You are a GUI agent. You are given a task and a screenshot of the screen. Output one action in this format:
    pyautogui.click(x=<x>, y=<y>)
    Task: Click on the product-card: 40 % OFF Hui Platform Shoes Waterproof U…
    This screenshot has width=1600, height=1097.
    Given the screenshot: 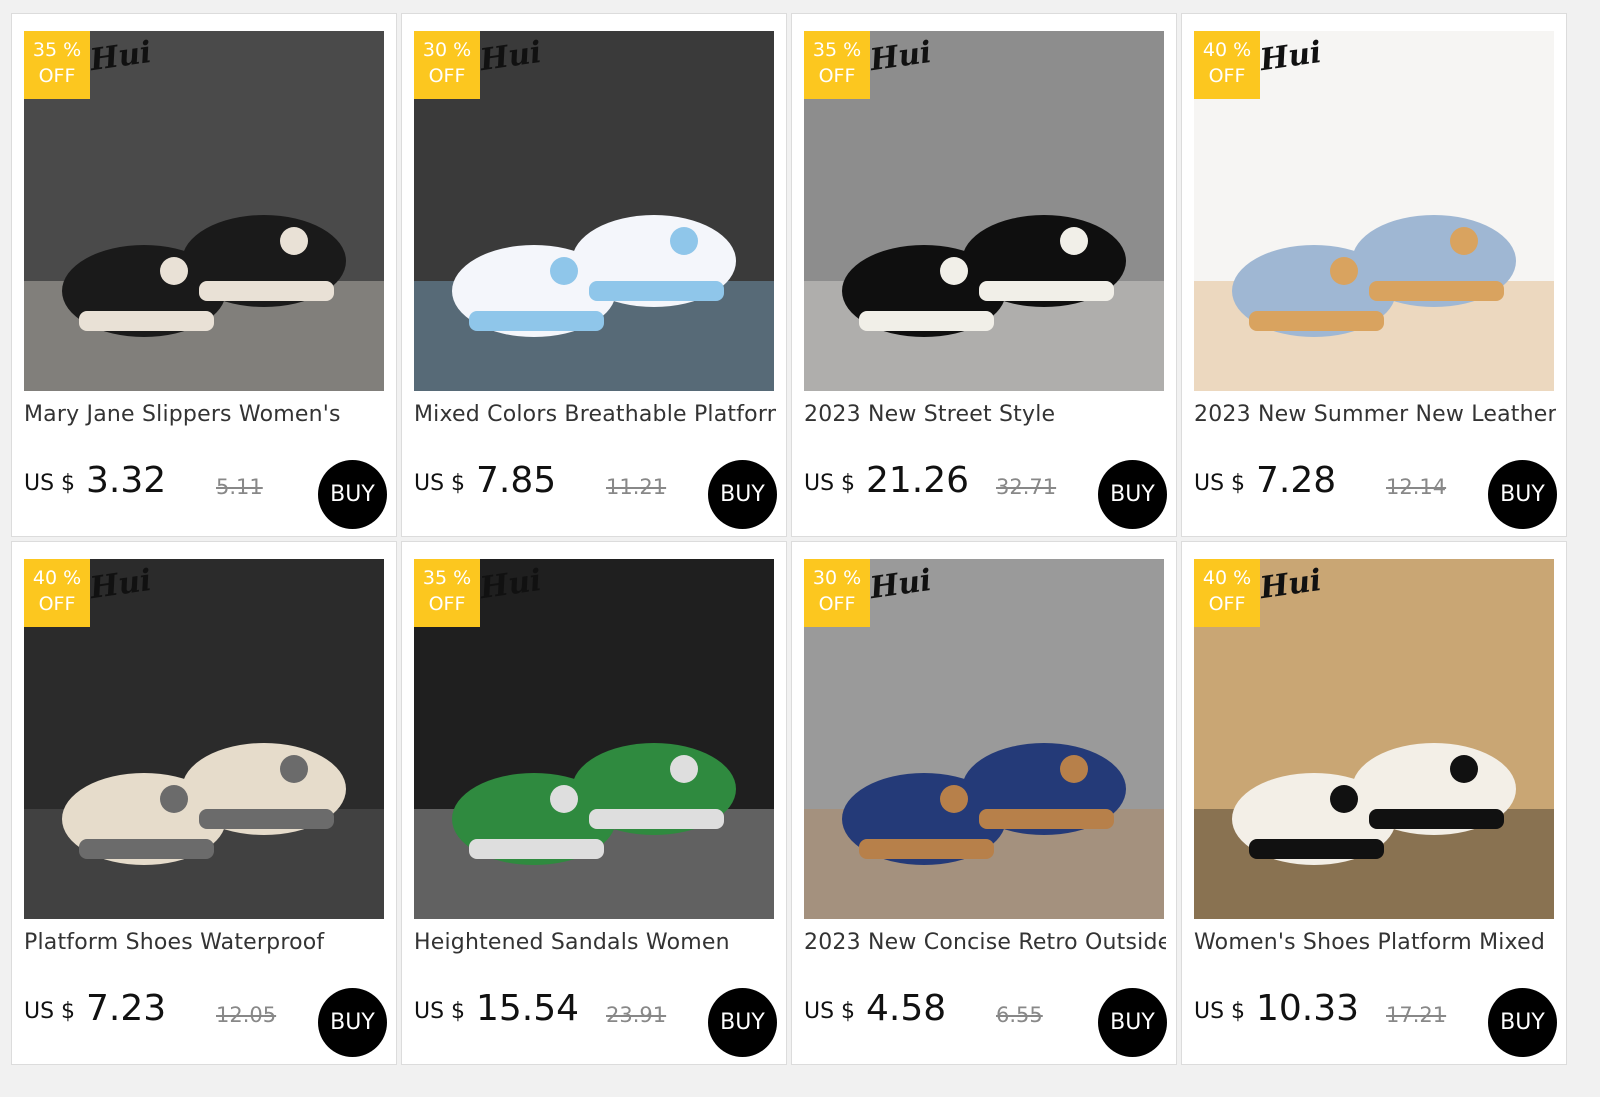 What is the action you would take?
    pyautogui.click(x=204, y=803)
    